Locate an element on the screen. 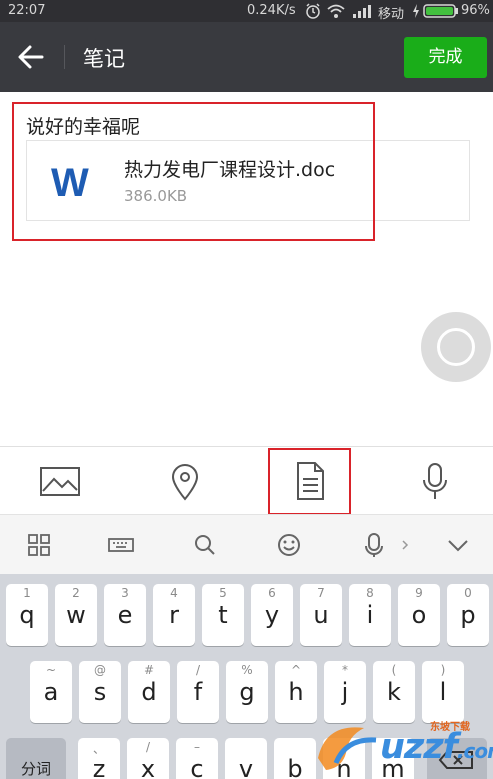  chevron-down-icon is located at coordinates (458, 546).